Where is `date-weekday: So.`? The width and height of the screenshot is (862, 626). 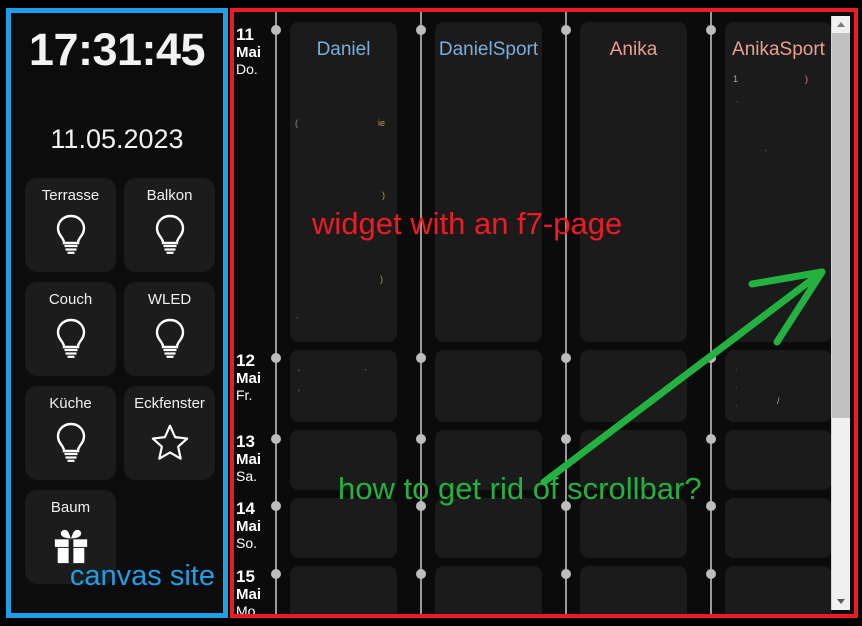 date-weekday: So. is located at coordinates (247, 543).